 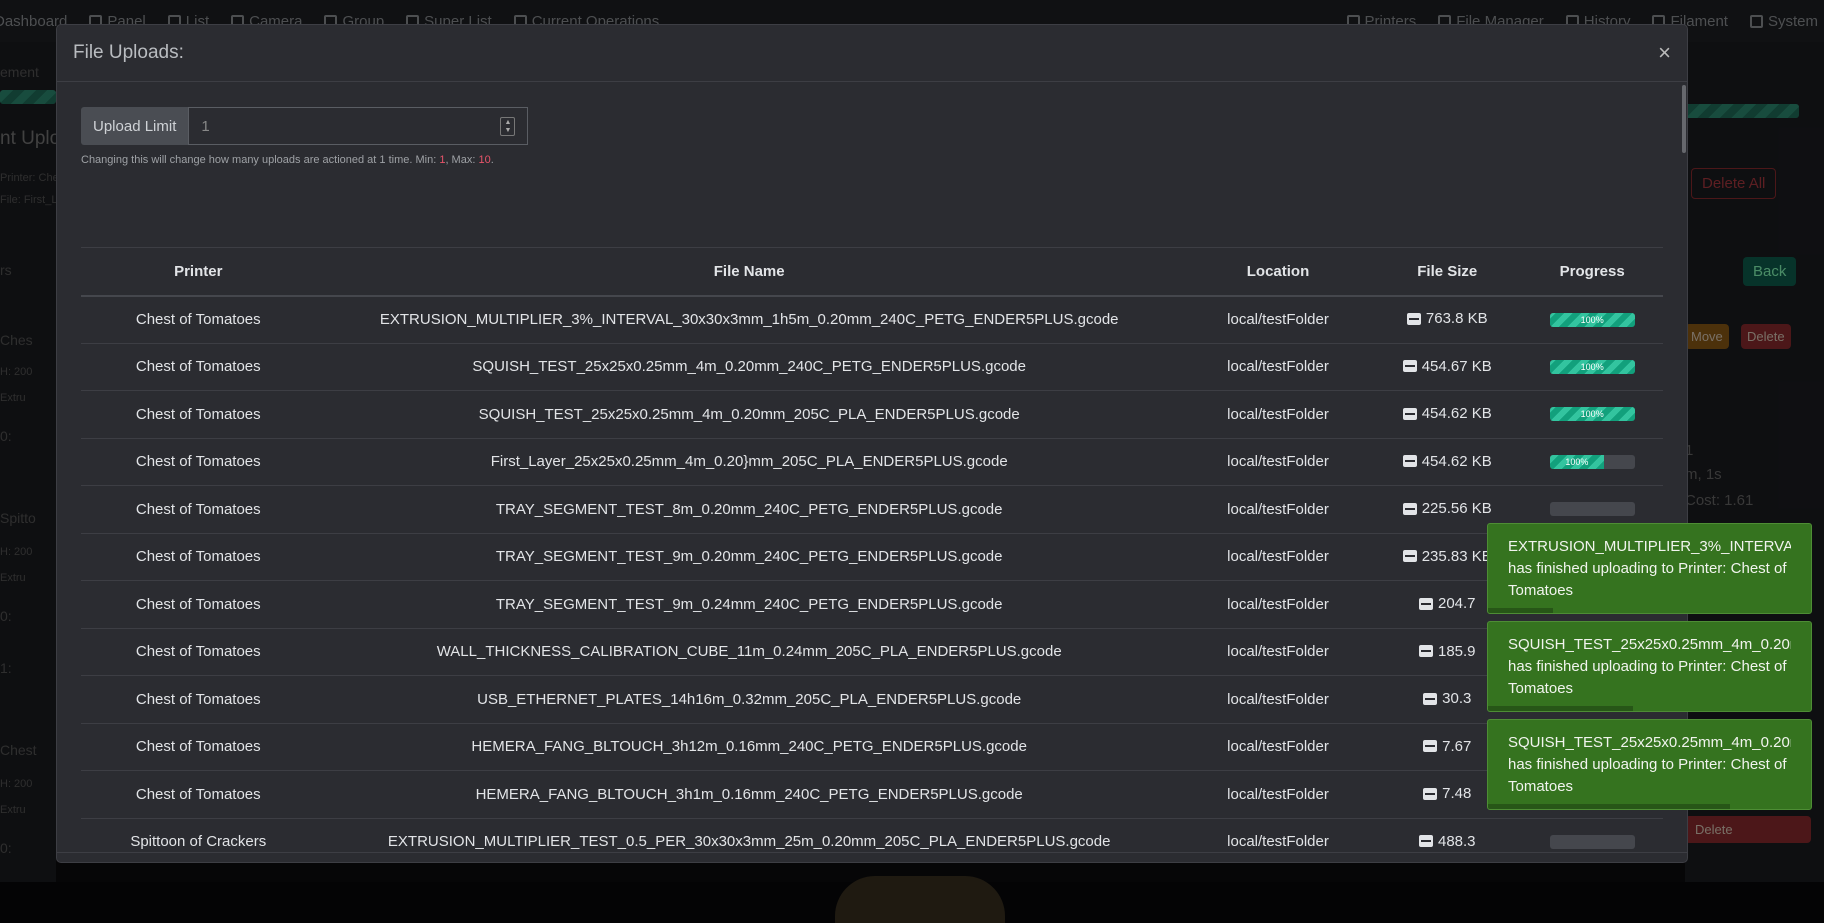 What do you see at coordinates (135, 126) in the screenshot?
I see `upload-limit-label: Upload Limit` at bounding box center [135, 126].